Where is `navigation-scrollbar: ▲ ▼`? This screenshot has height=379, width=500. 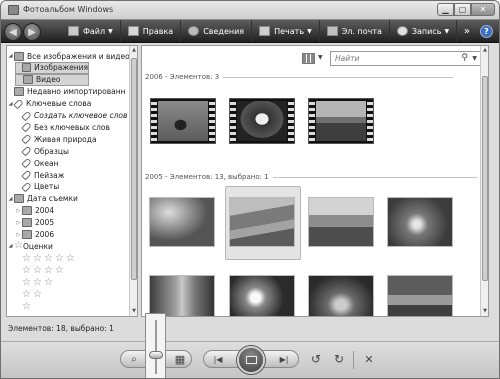 navigation-scrollbar: ▲ ▼ is located at coordinates (133, 181).